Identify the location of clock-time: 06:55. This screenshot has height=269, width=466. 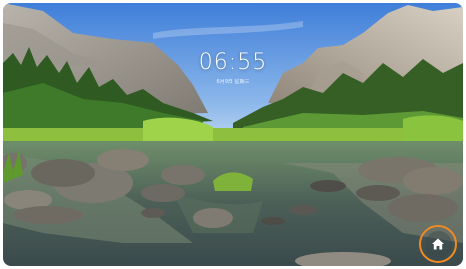
(233, 62).